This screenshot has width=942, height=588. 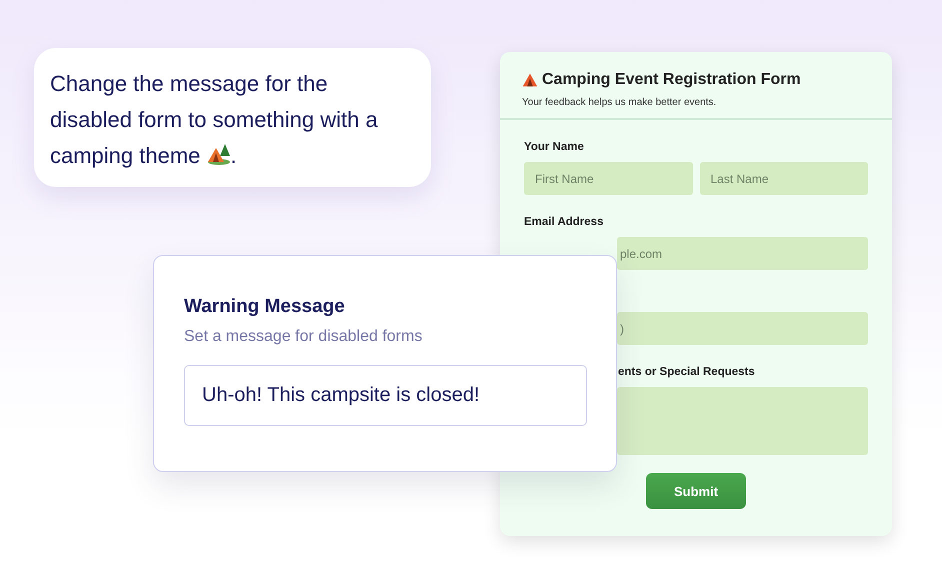 I want to click on input-field: ple.com, so click(x=742, y=253).